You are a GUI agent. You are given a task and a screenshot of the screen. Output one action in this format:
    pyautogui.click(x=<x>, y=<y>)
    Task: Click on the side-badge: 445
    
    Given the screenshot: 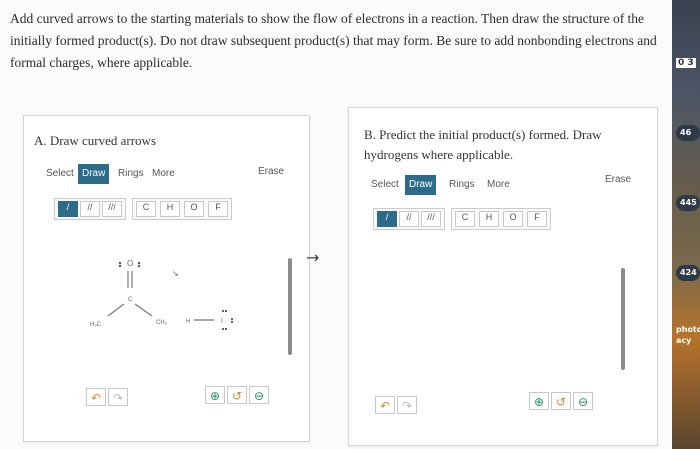 What is the action you would take?
    pyautogui.click(x=688, y=203)
    